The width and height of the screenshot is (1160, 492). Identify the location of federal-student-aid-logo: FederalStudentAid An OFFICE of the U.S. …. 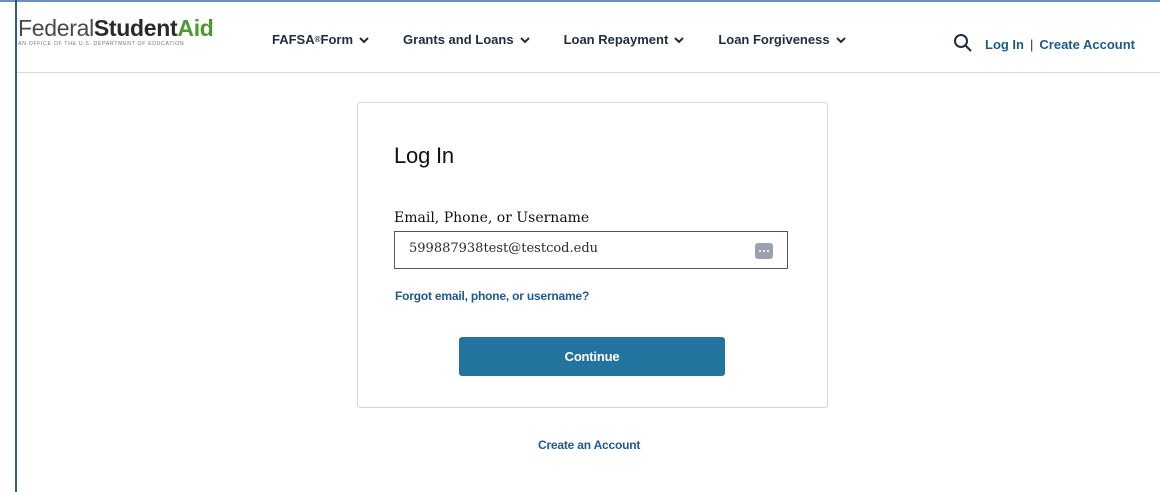
(116, 31).